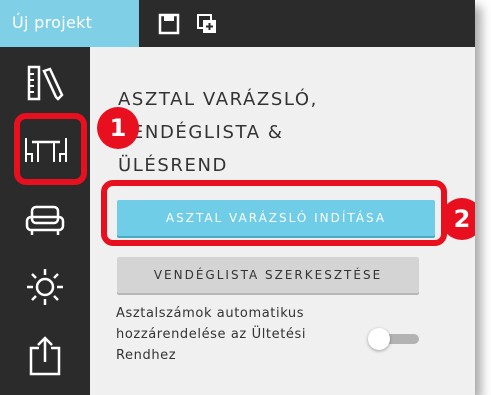 Image resolution: width=491 pixels, height=395 pixels. What do you see at coordinates (218, 99) in the screenshot?
I see `heading-line: ASZTAL VARÁZSLÓ,` at bounding box center [218, 99].